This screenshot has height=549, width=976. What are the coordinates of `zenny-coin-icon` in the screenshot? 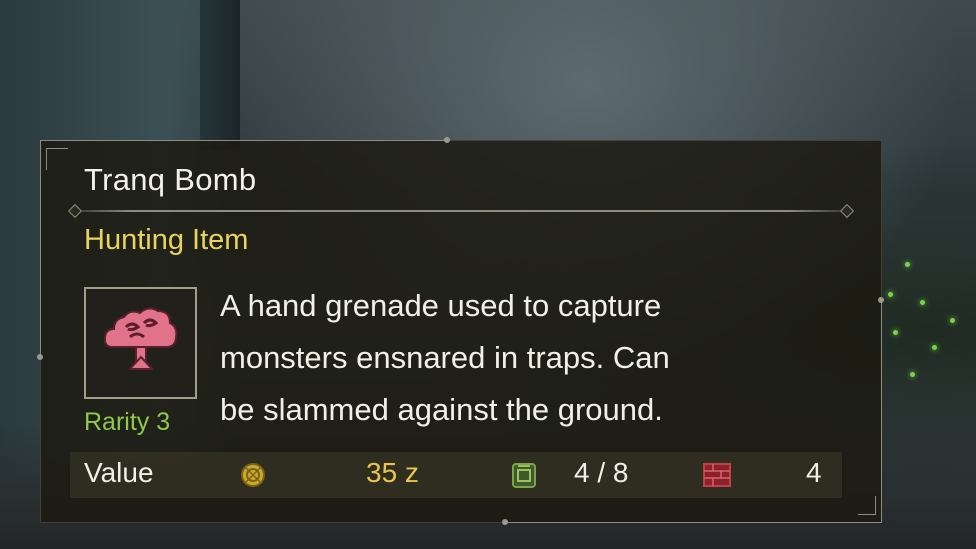 It's located at (253, 475).